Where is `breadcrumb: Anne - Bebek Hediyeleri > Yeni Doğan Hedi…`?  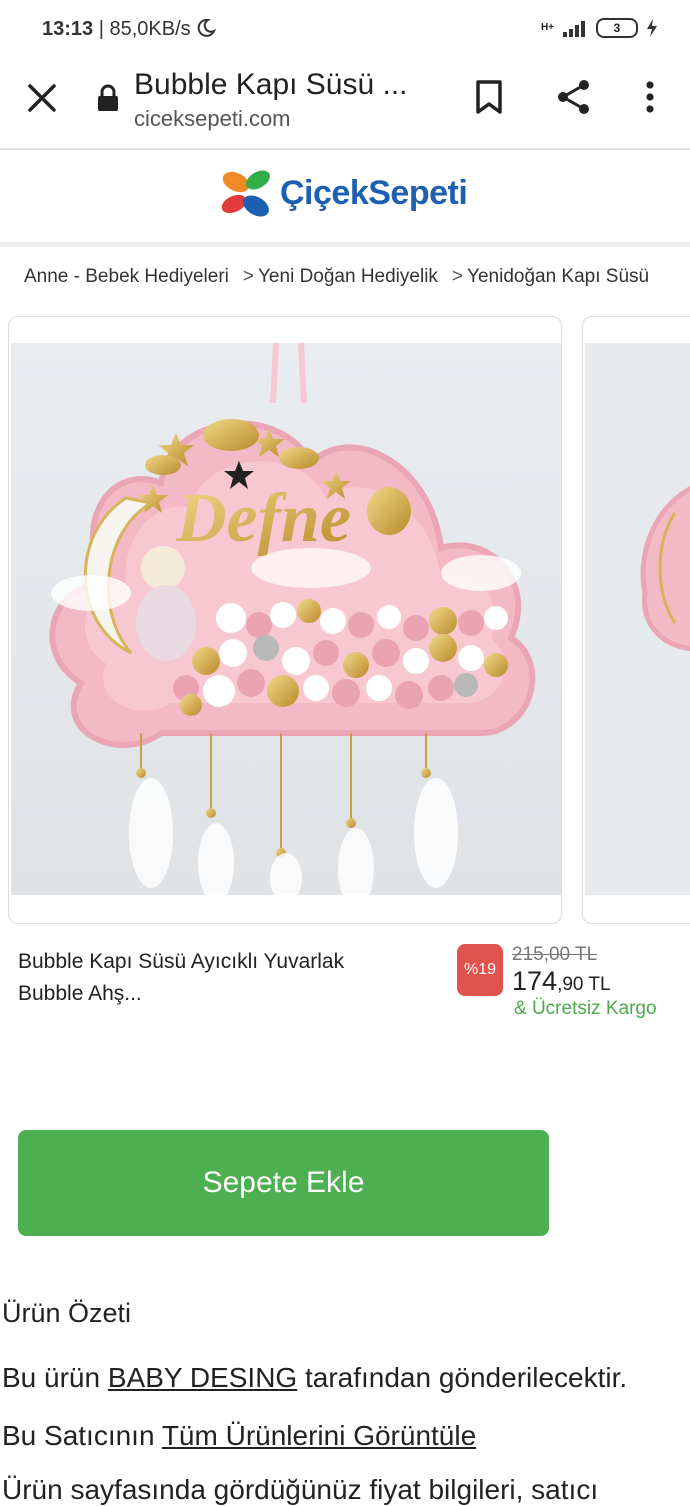 breadcrumb: Anne - Bebek Hediyeleri > Yeni Doğan Hedi… is located at coordinates (336, 277).